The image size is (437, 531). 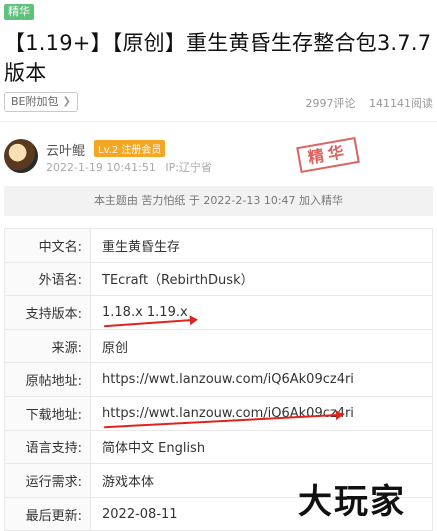 I want to click on table-row: 中文名: 重生黄昏生存, so click(x=218, y=245).